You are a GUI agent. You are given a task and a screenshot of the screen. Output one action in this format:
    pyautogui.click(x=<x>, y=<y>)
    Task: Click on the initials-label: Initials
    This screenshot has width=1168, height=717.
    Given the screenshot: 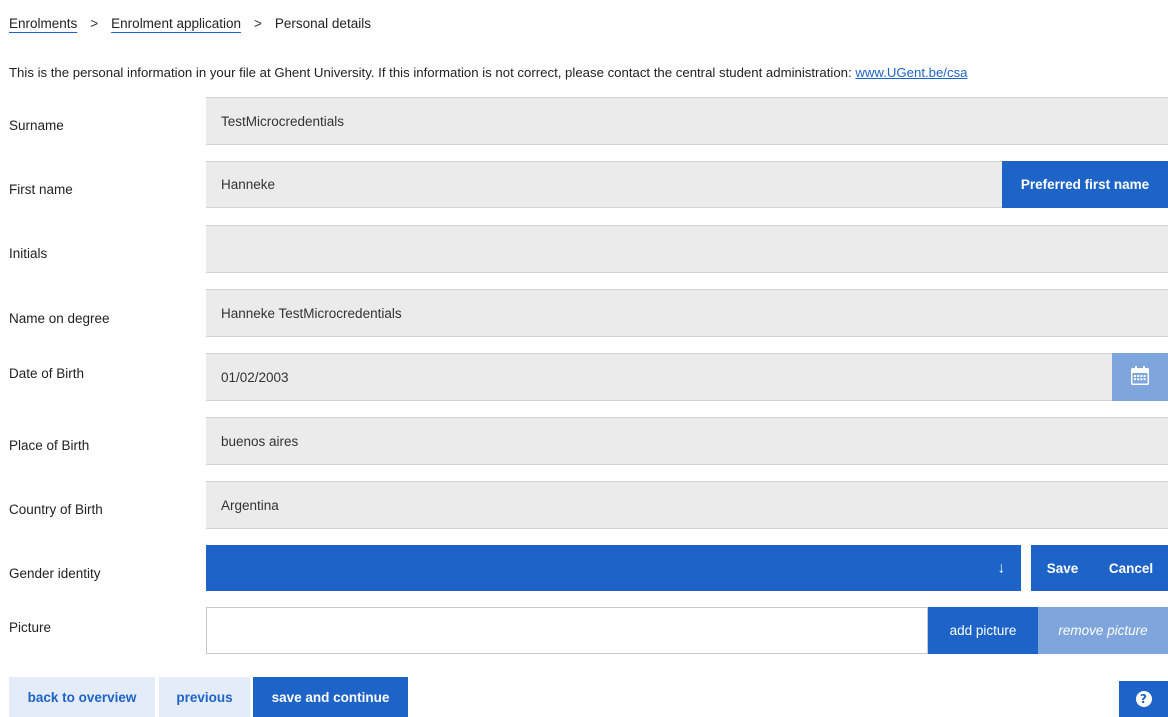 What is the action you would take?
    pyautogui.click(x=28, y=253)
    